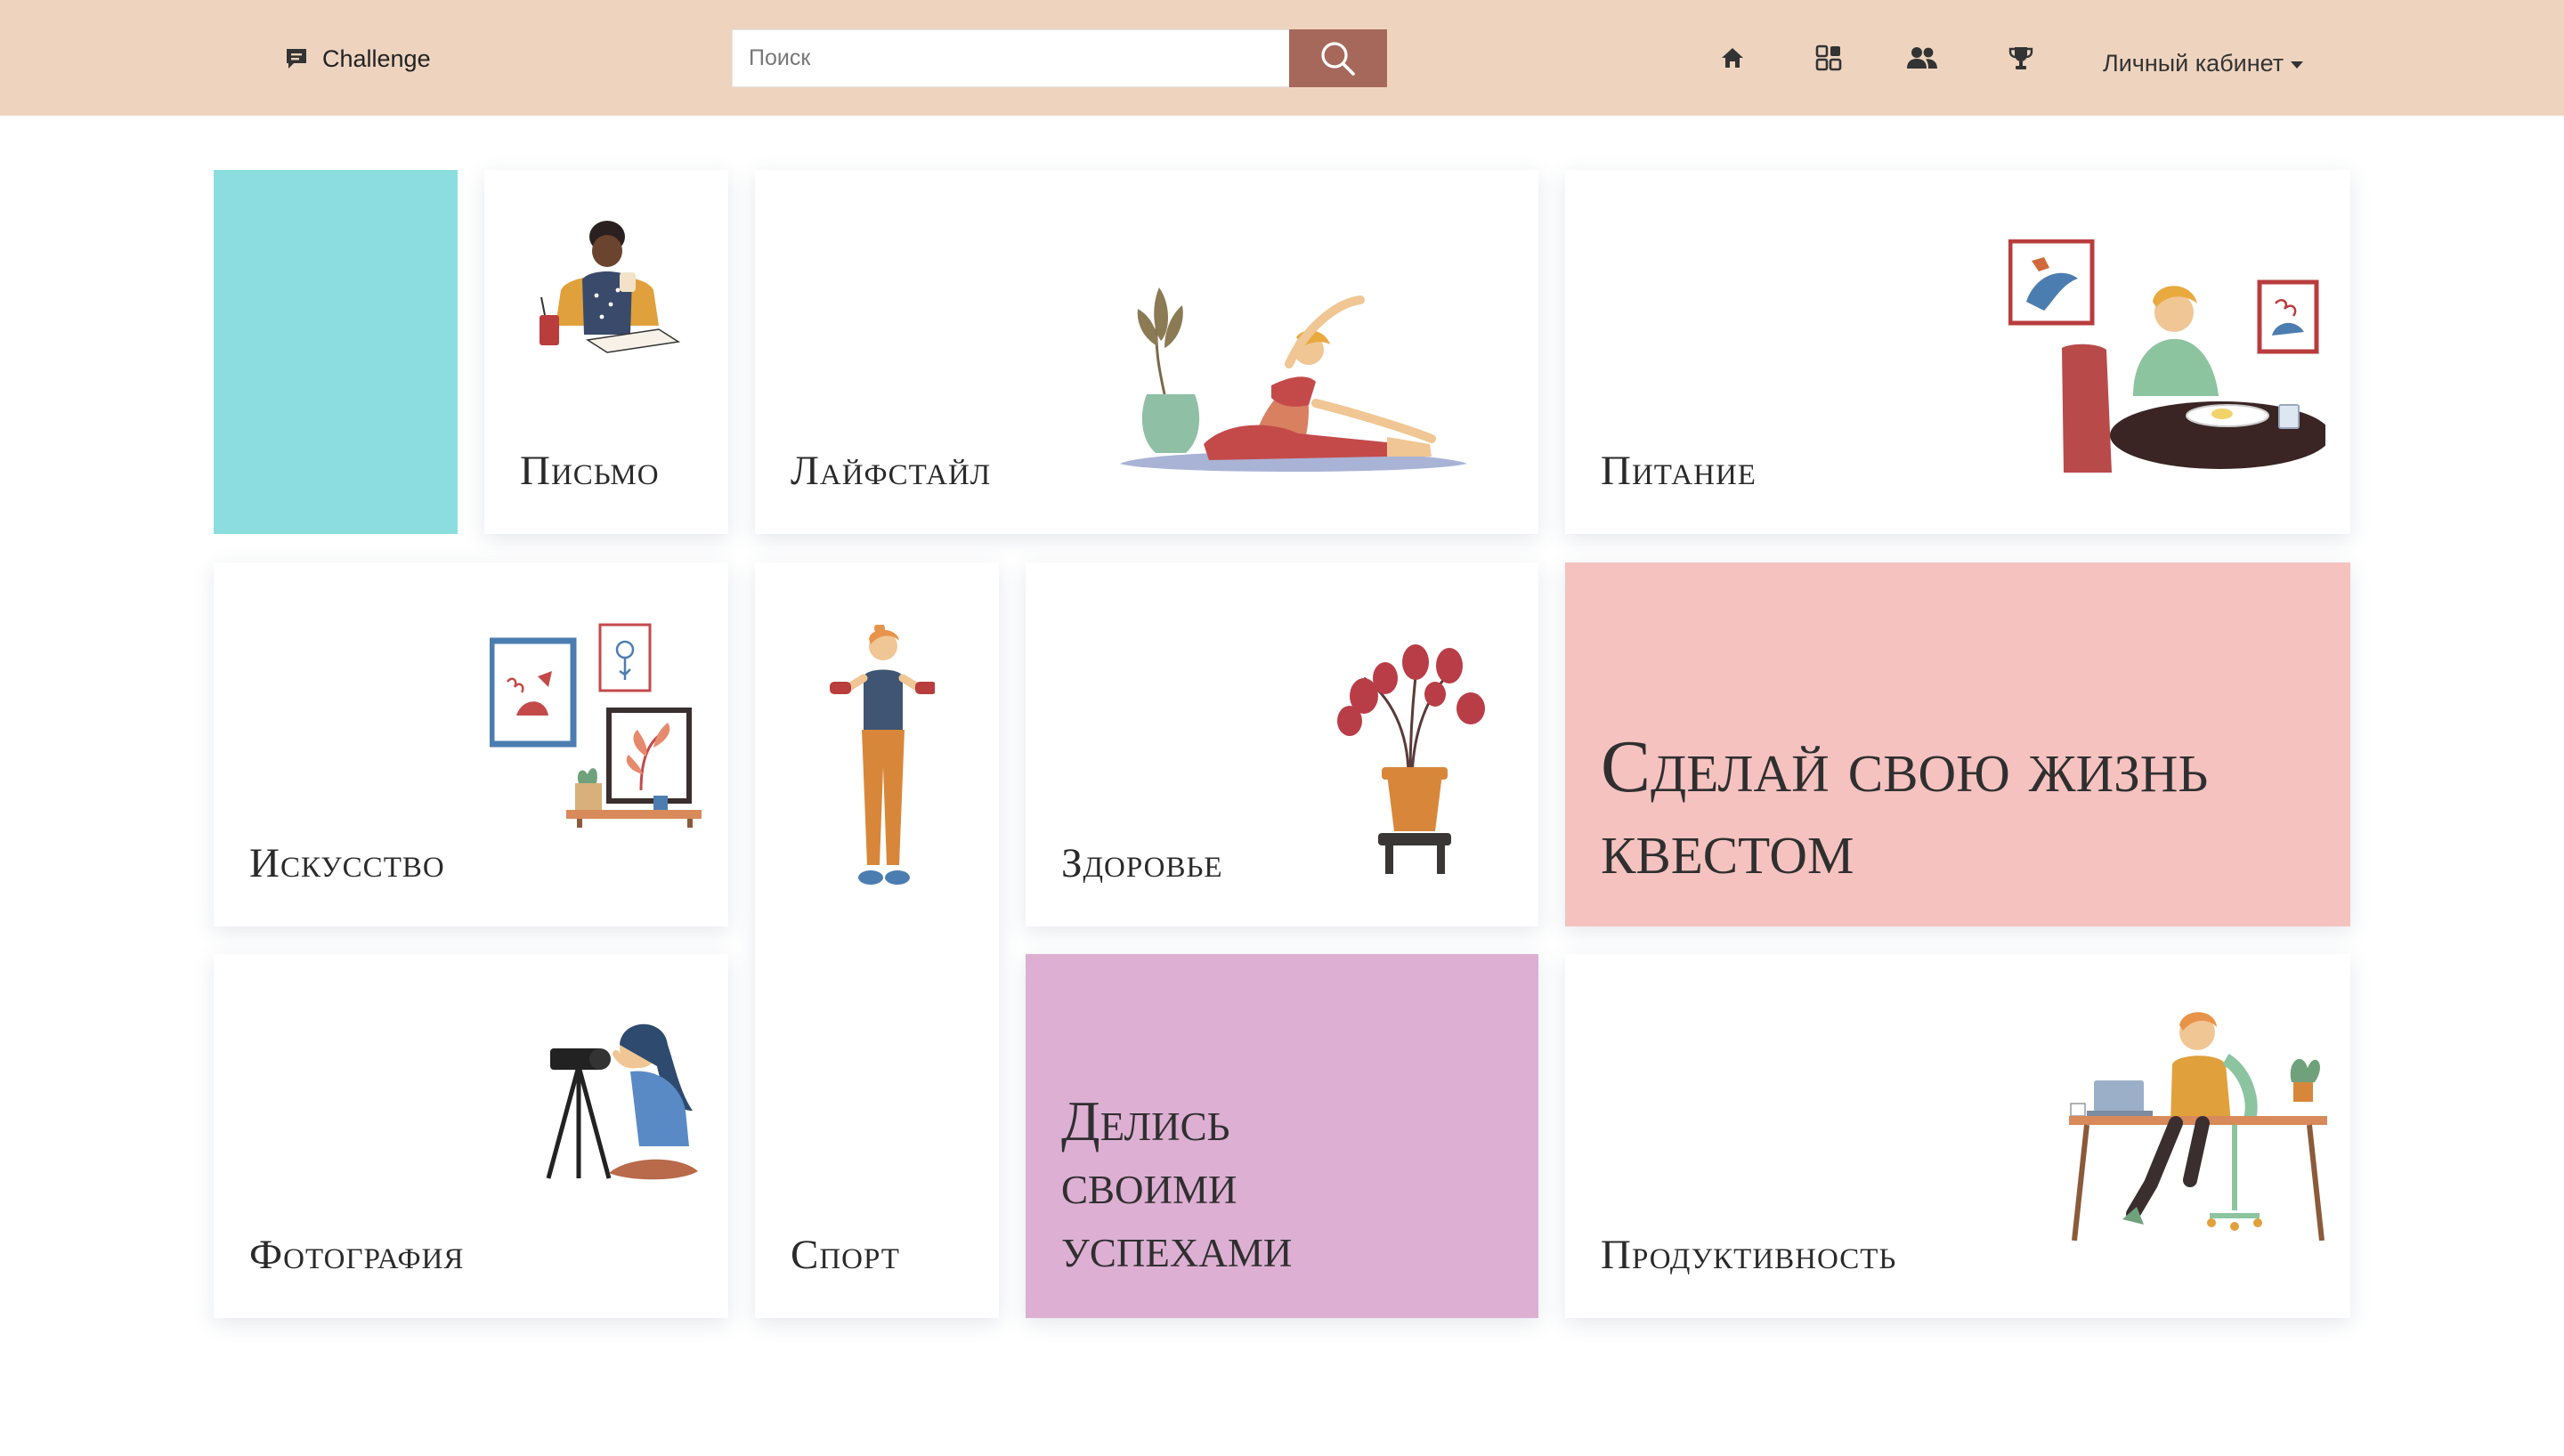  What do you see at coordinates (471, 1136) in the screenshot?
I see `tile-photography: Фотография` at bounding box center [471, 1136].